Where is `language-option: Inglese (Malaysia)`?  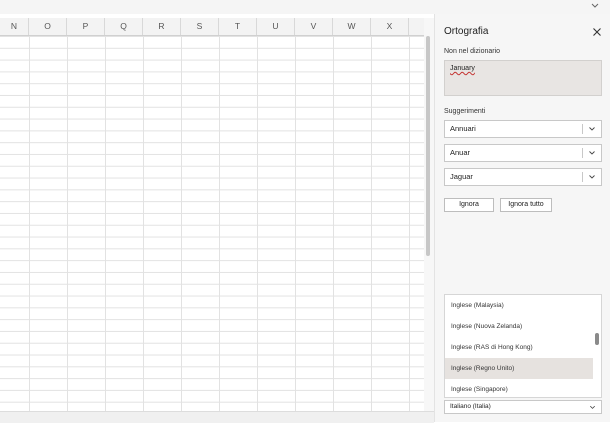
language-option: Inglese (Malaysia) is located at coordinates (519, 305).